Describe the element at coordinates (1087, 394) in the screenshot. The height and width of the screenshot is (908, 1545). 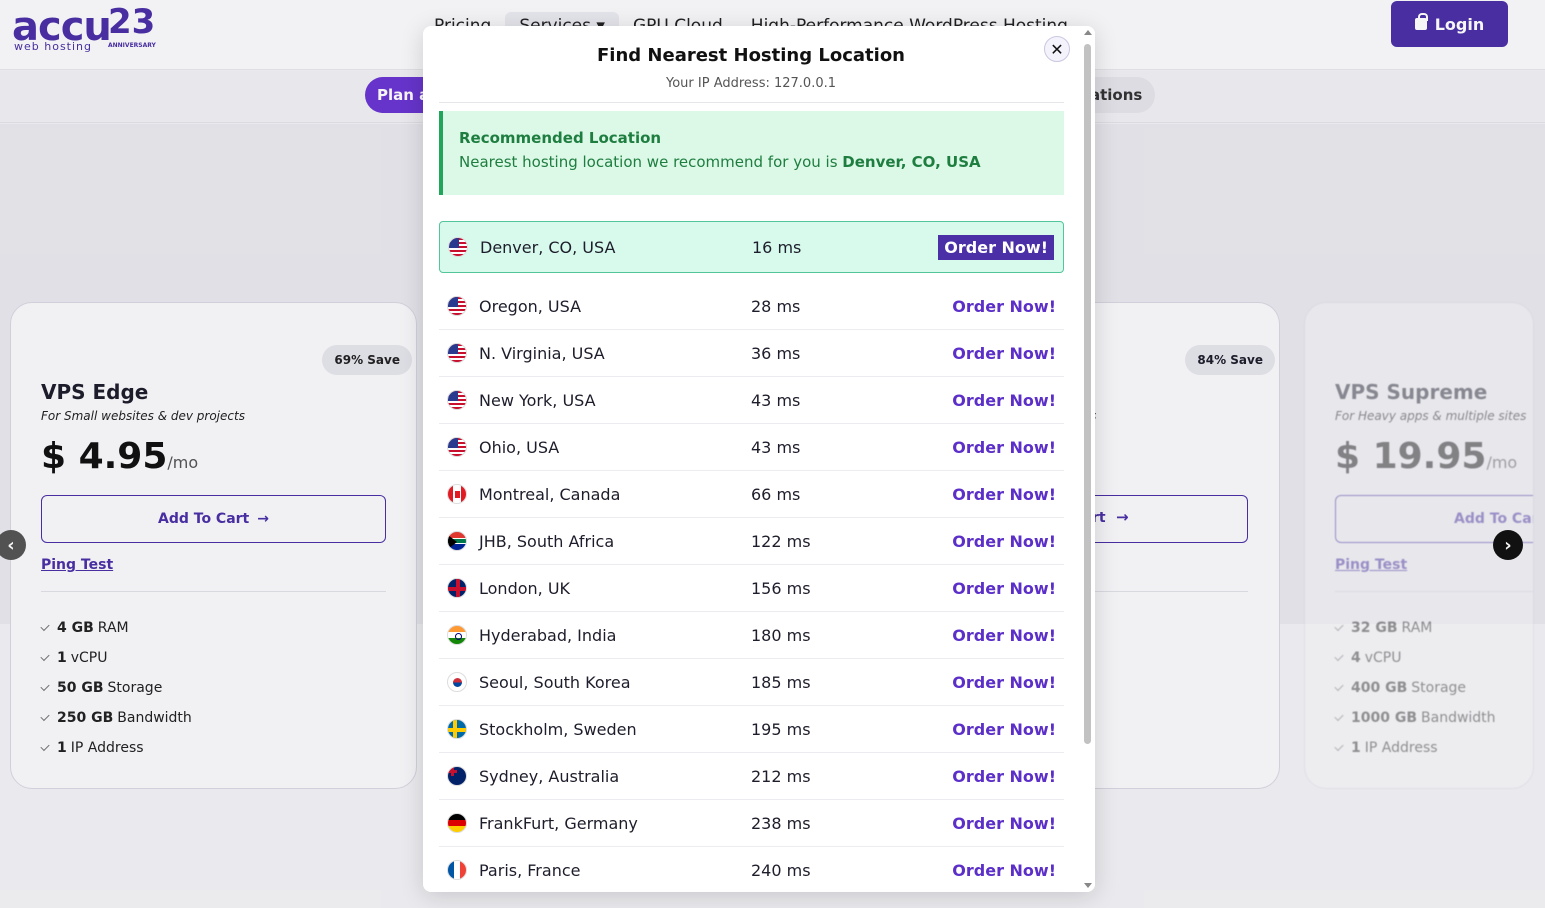
I see `scrollbar-thumb` at that location.